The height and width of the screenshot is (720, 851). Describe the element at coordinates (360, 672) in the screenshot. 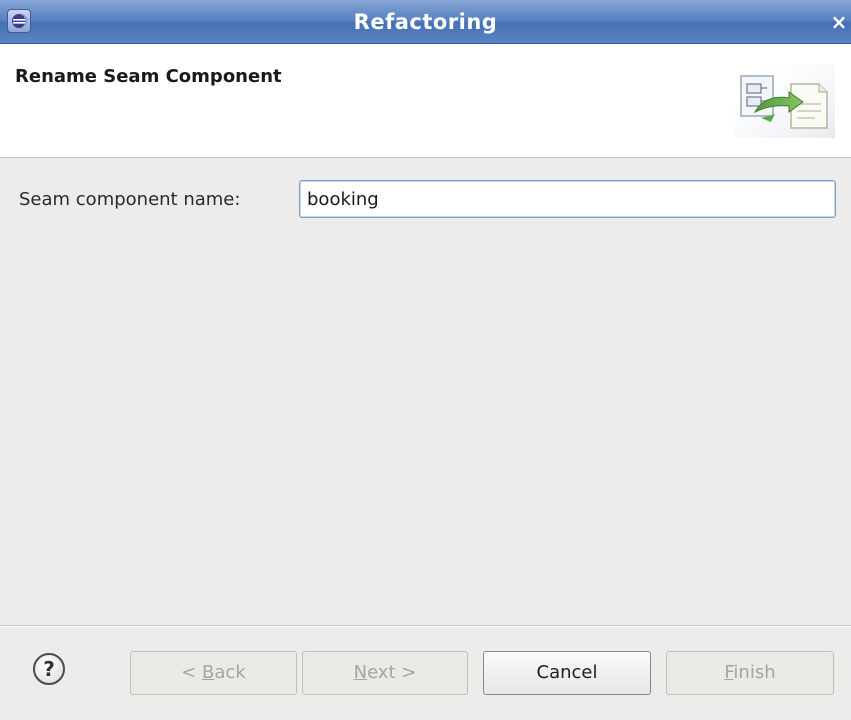

I see `next-button-mnemonic: N` at that location.